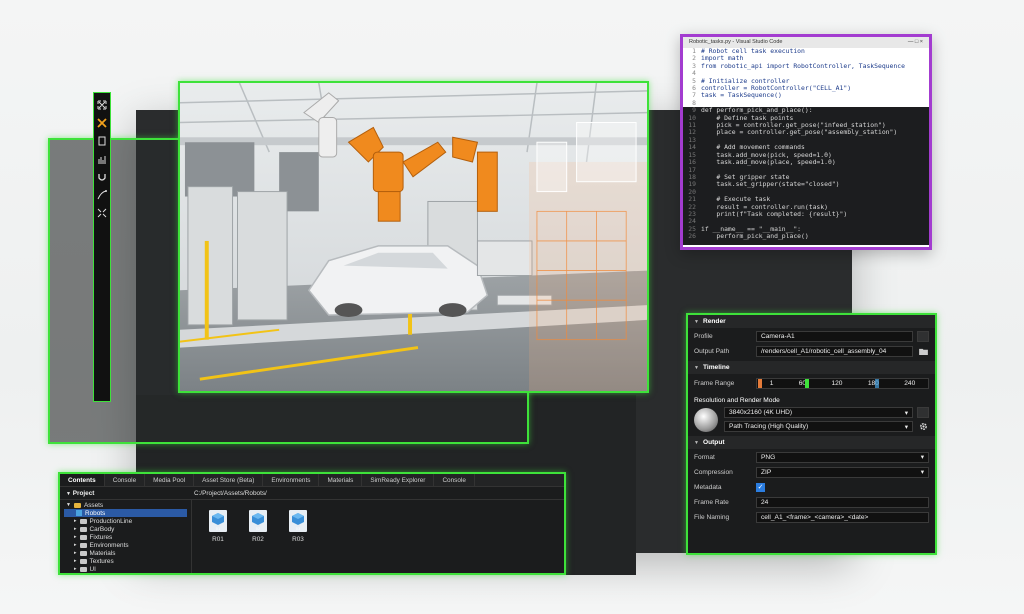 Image resolution: width=1024 pixels, height=614 pixels. I want to click on code-line: 16 task.add_move(place, speed=1.0), so click(806, 162).